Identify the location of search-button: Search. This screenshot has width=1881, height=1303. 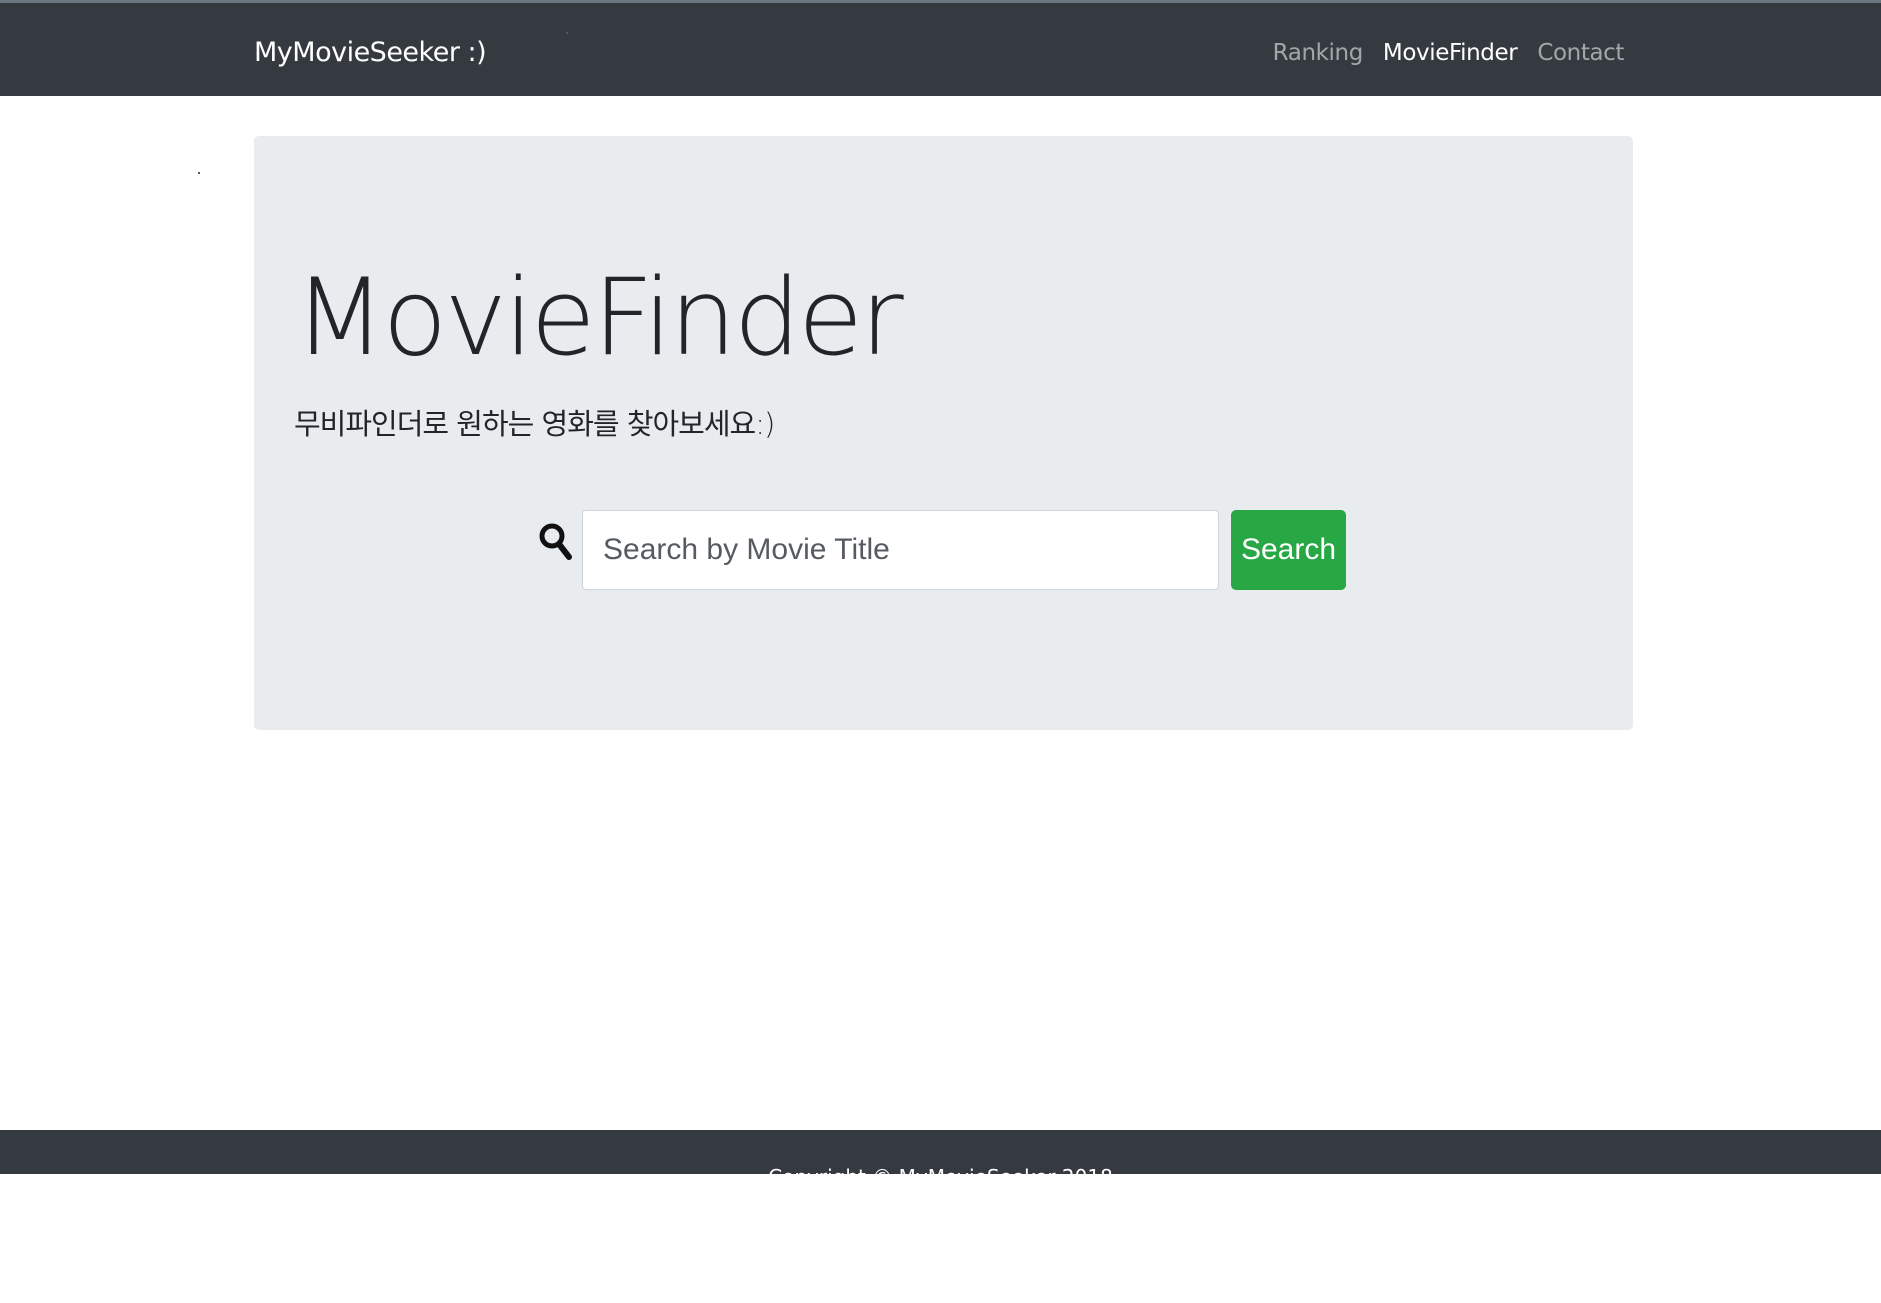
(1288, 550).